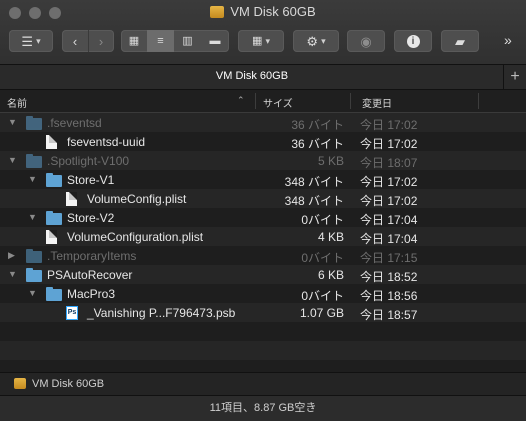 This screenshot has height=421, width=526. I want to click on item-name: Store-V2, so click(91, 218).